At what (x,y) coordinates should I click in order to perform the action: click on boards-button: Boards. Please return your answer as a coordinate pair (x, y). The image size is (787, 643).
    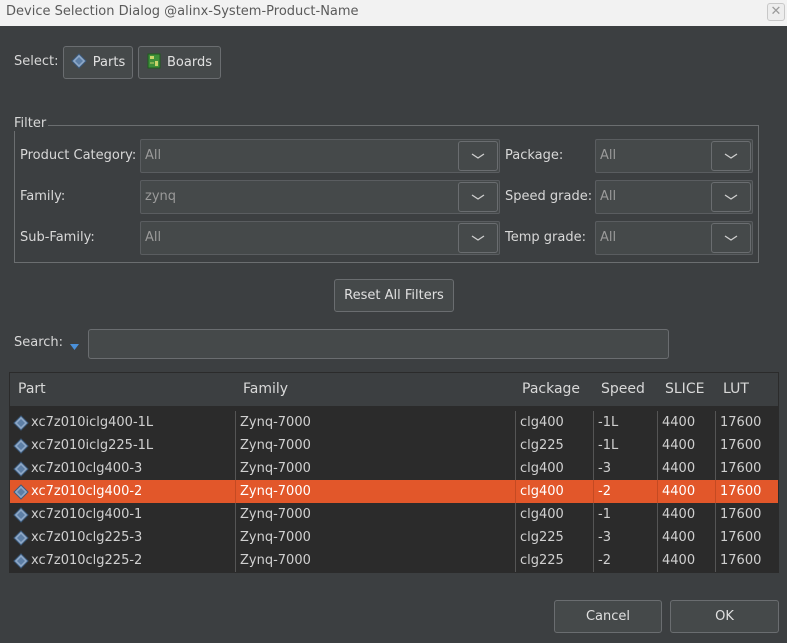
    Looking at the image, I should click on (179, 62).